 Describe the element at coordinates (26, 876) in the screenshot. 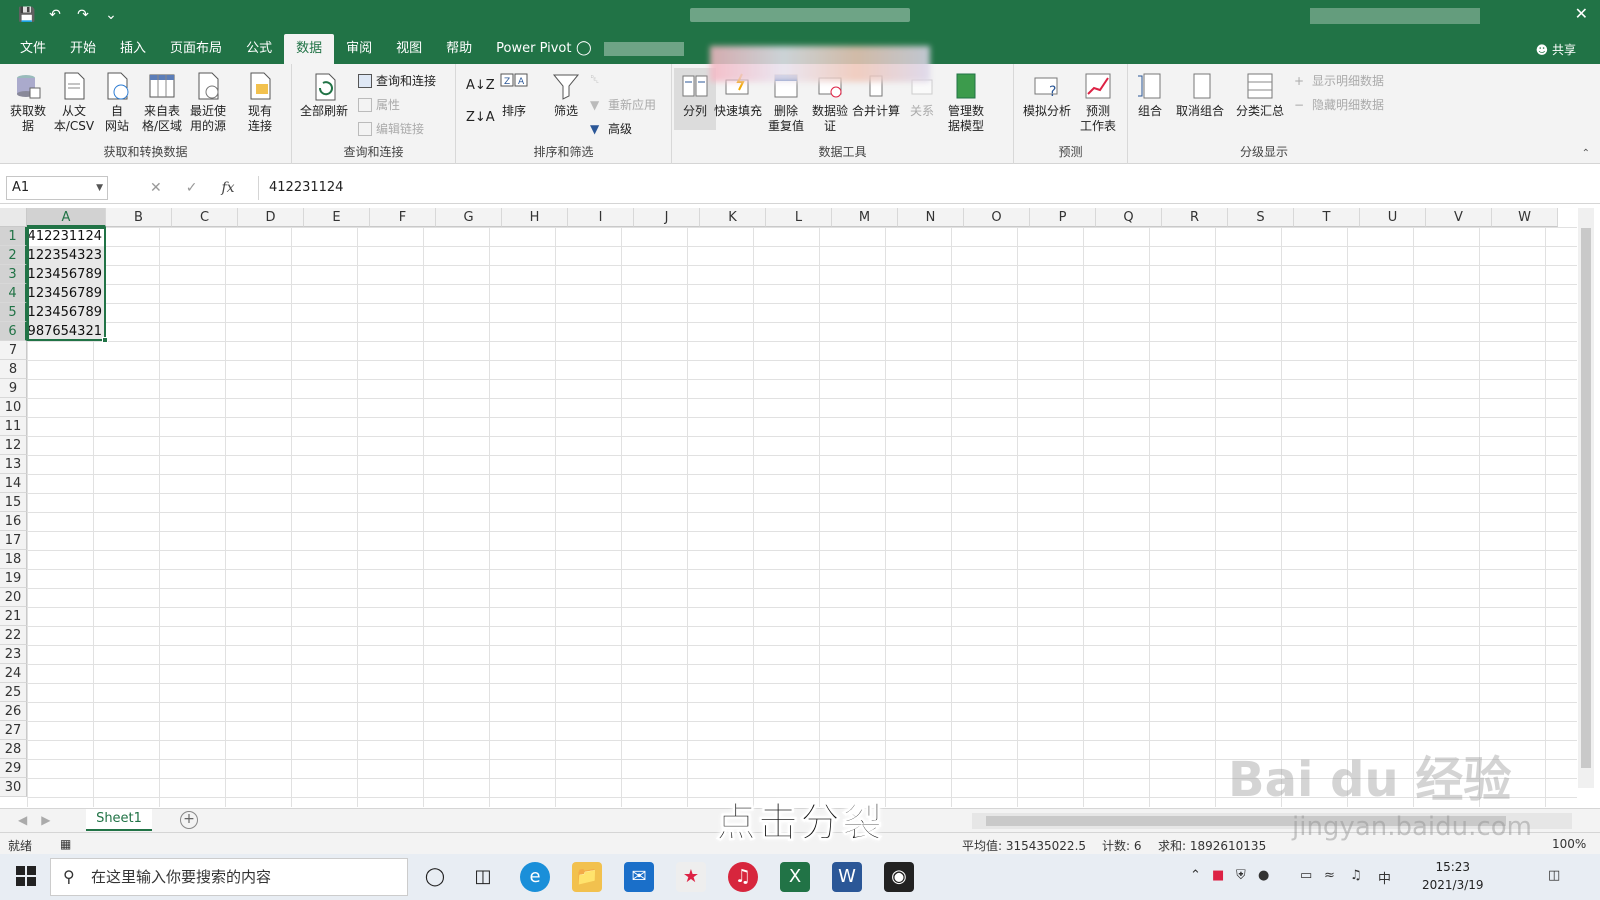

I see `windows-start-icon` at that location.